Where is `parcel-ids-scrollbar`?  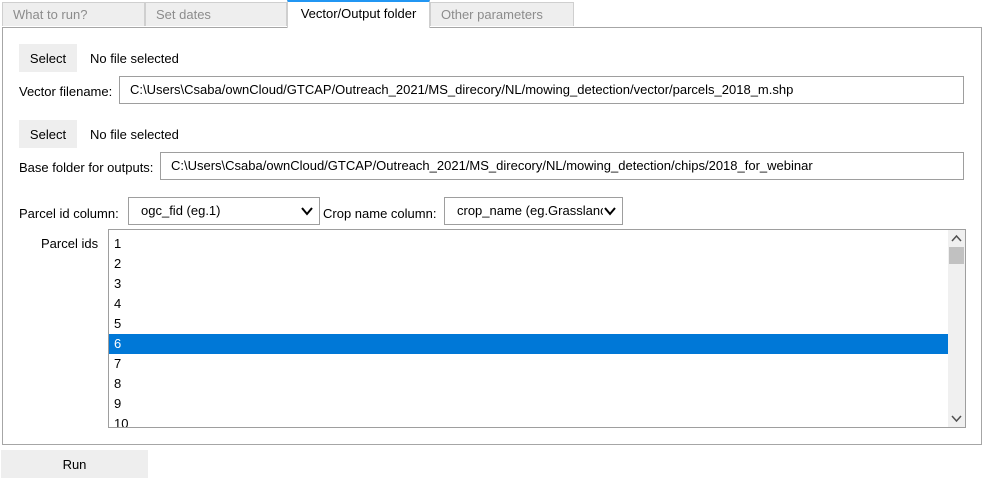
parcel-ids-scrollbar is located at coordinates (956, 328).